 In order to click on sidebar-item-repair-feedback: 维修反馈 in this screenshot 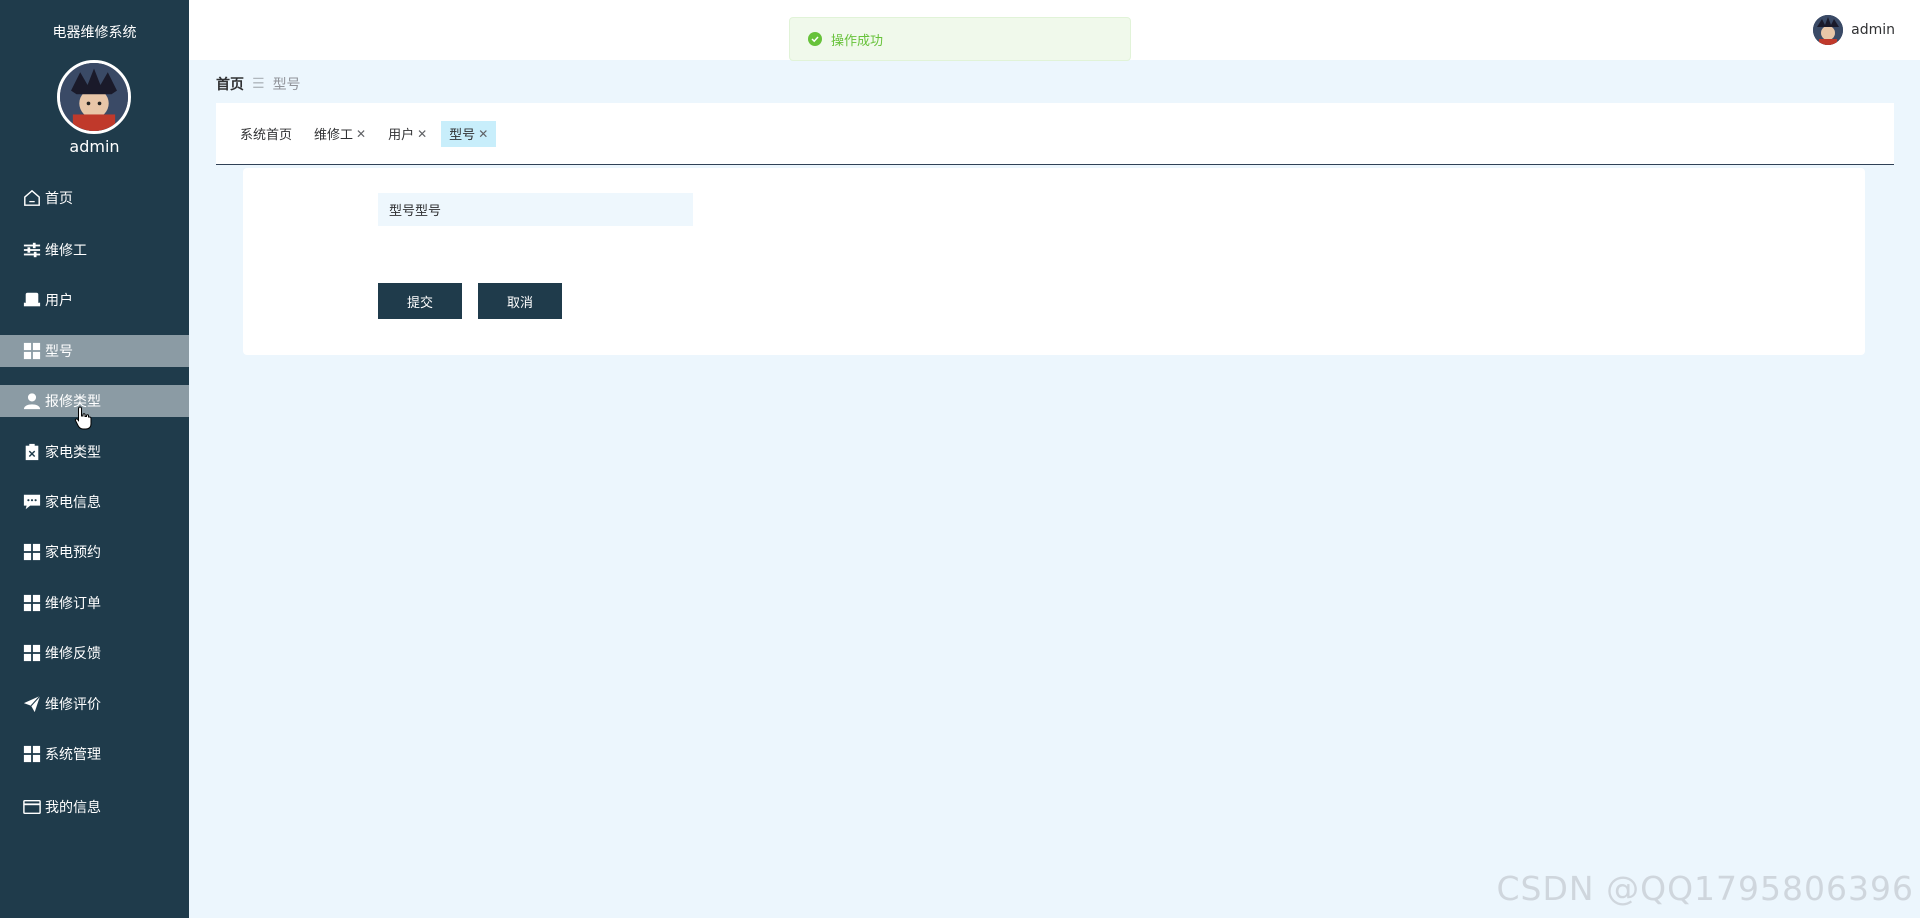, I will do `click(94, 653)`.